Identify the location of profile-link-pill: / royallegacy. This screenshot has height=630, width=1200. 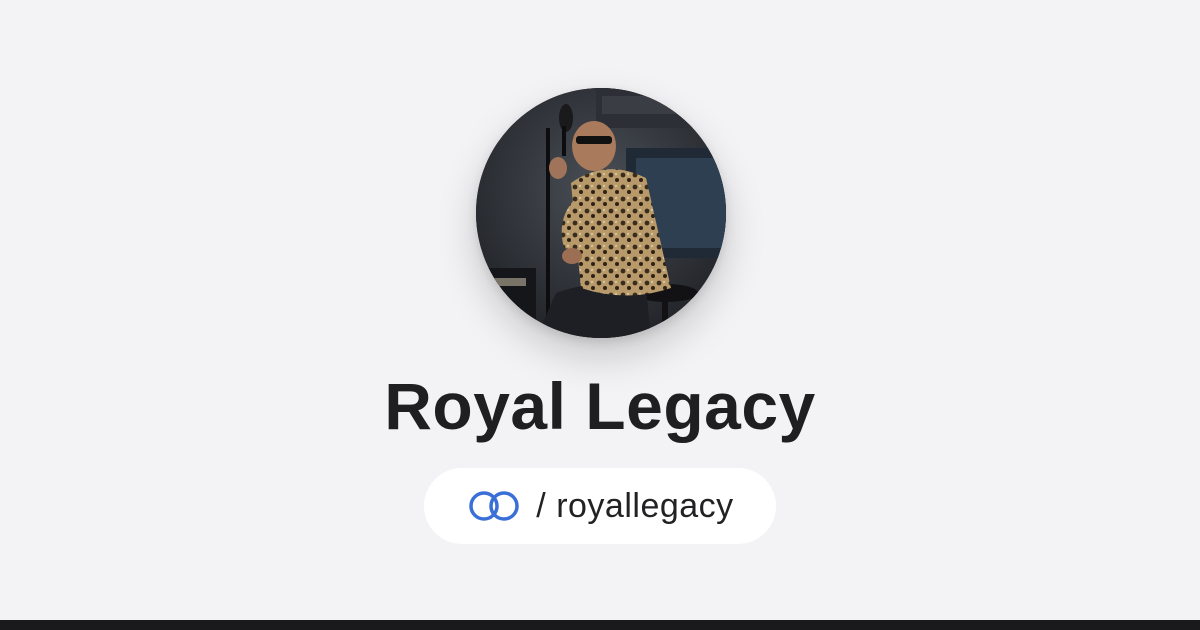
(600, 506).